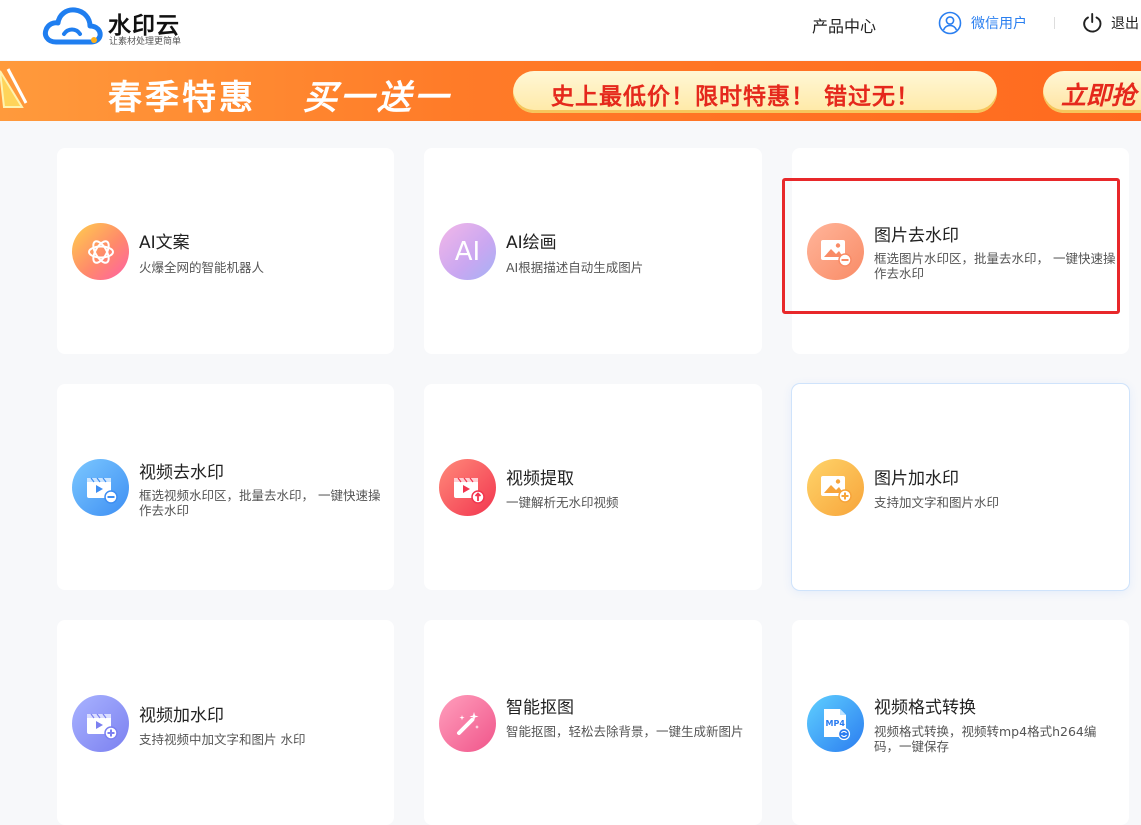 This screenshot has height=825, width=1141. I want to click on banner-cta-label: 立即抢, so click(1099, 95).